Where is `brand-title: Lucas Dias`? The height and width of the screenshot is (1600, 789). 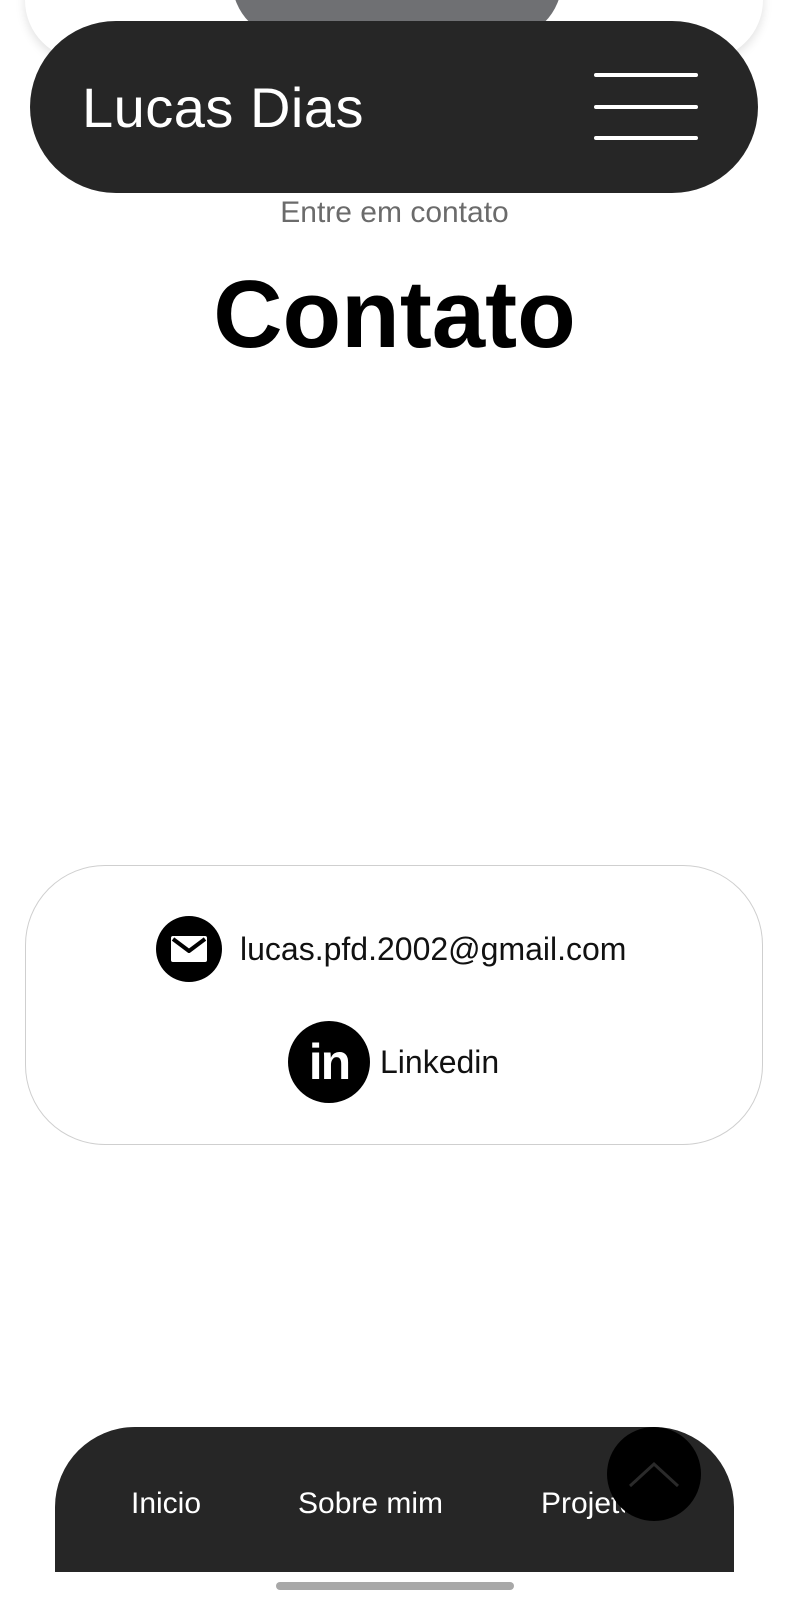
brand-title: Lucas Dias is located at coordinates (223, 107).